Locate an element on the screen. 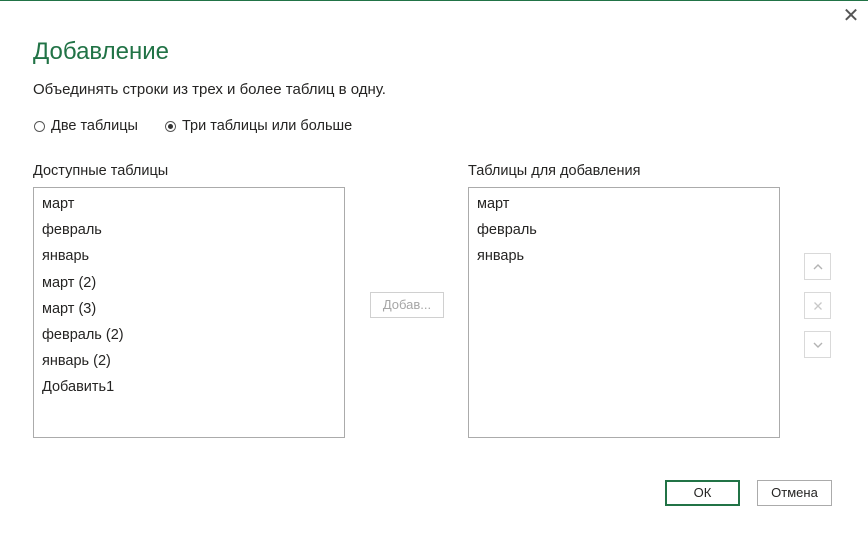 Image resolution: width=868 pixels, height=534 pixels. radio-unchecked-icon is located at coordinates (39, 126).